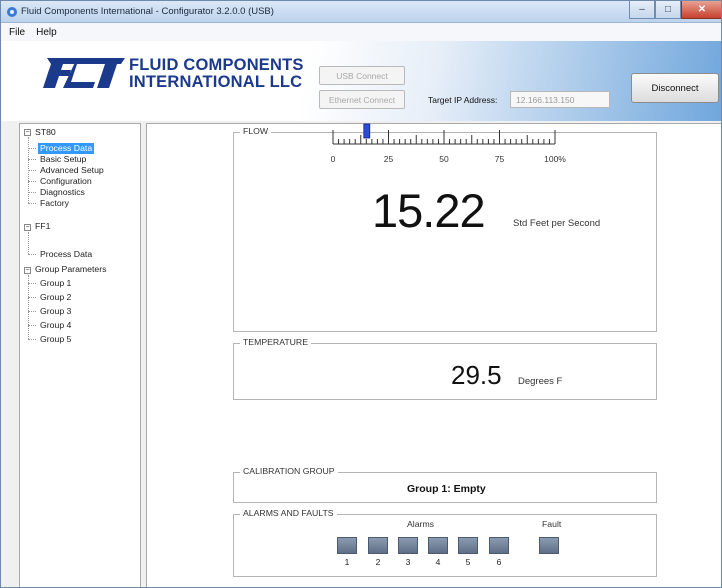  What do you see at coordinates (275, 342) in the screenshot?
I see `temperature-group-label: TEMPERATURE` at bounding box center [275, 342].